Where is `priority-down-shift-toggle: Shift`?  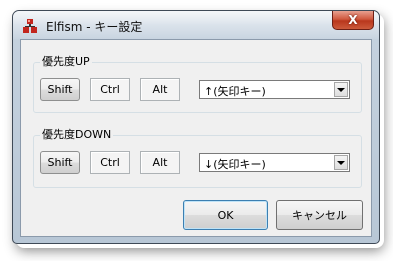
priority-down-shift-toggle: Shift is located at coordinates (60, 162).